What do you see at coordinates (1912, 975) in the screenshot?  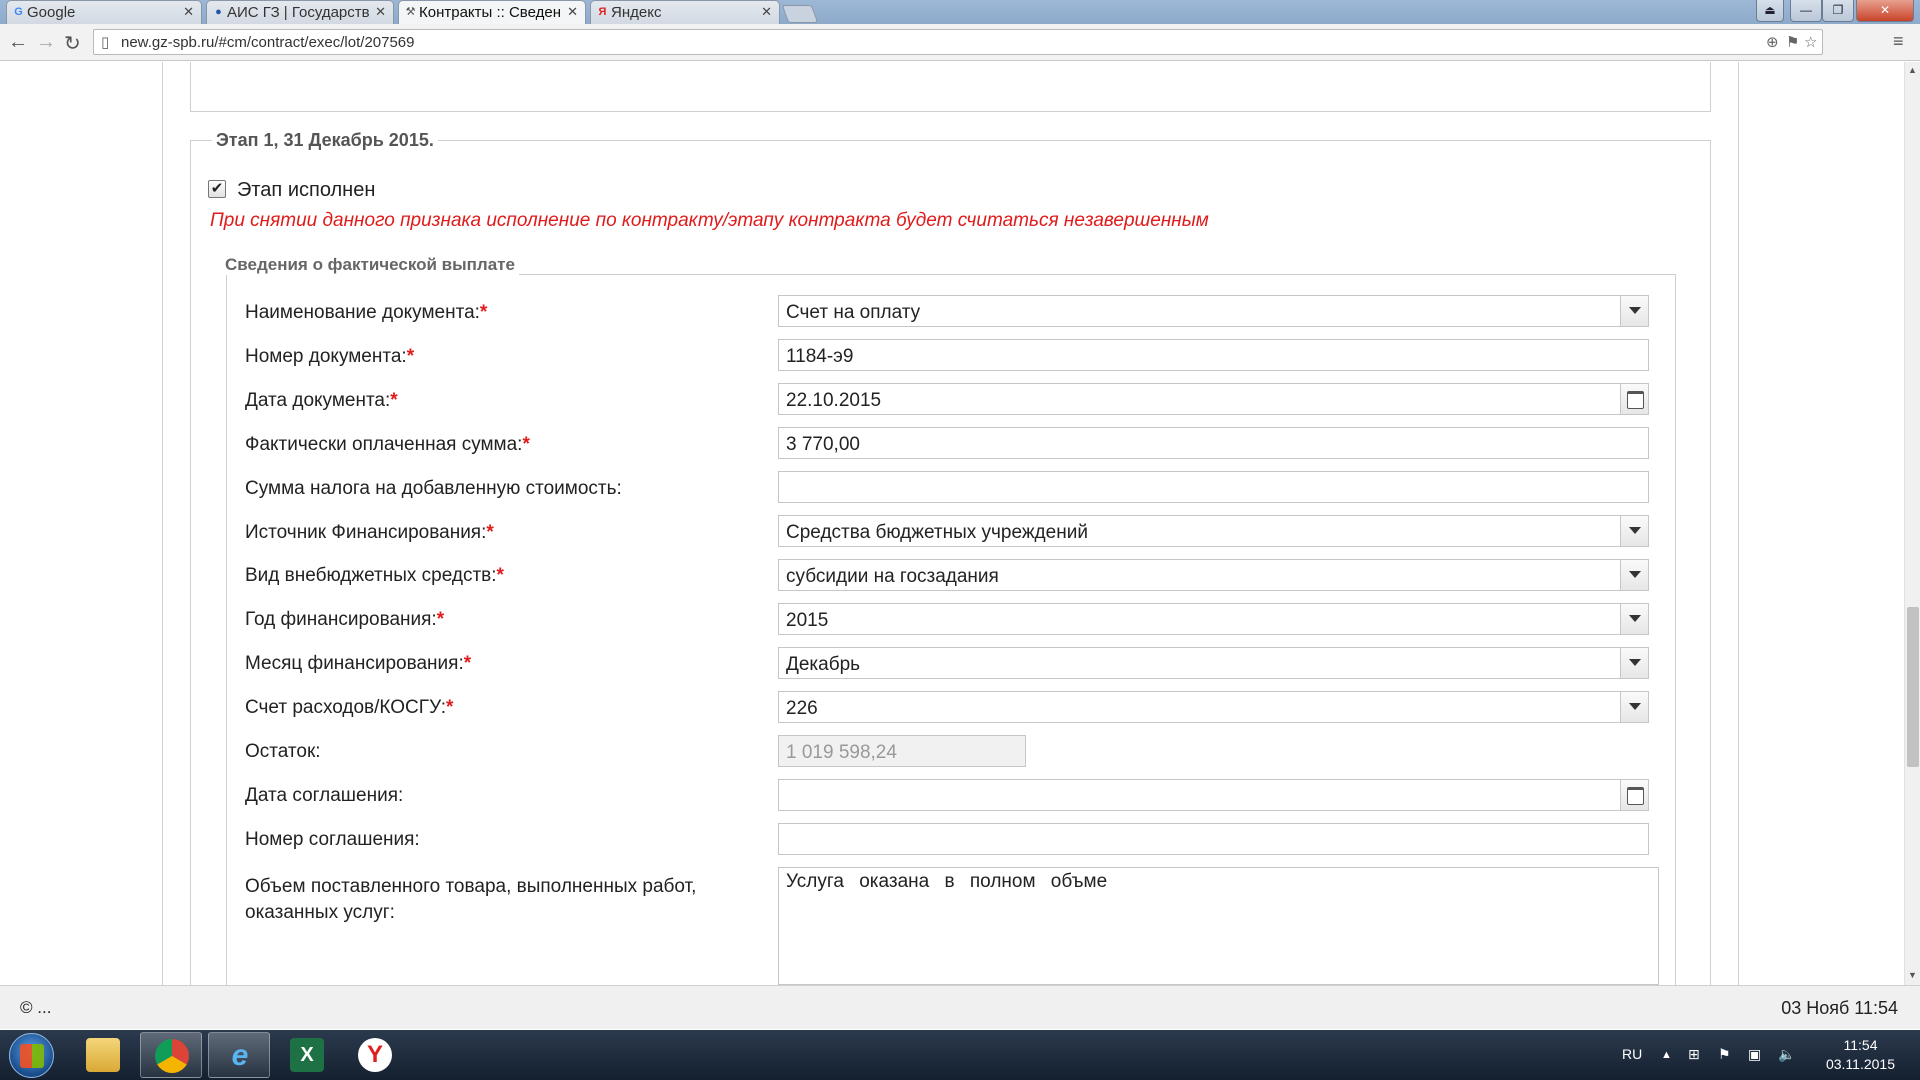 I see `scroll-down-icon: ▼` at bounding box center [1912, 975].